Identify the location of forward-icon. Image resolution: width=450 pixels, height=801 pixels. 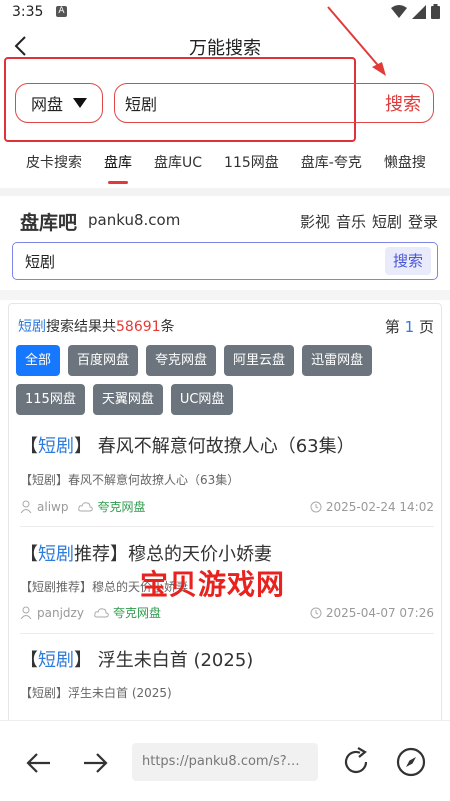
(95, 763).